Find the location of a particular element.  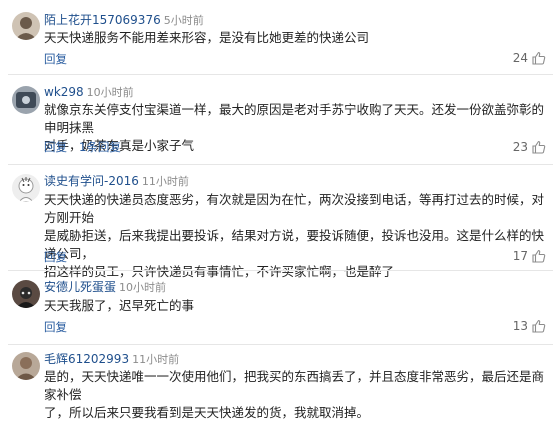

username: wk298 is located at coordinates (64, 92).